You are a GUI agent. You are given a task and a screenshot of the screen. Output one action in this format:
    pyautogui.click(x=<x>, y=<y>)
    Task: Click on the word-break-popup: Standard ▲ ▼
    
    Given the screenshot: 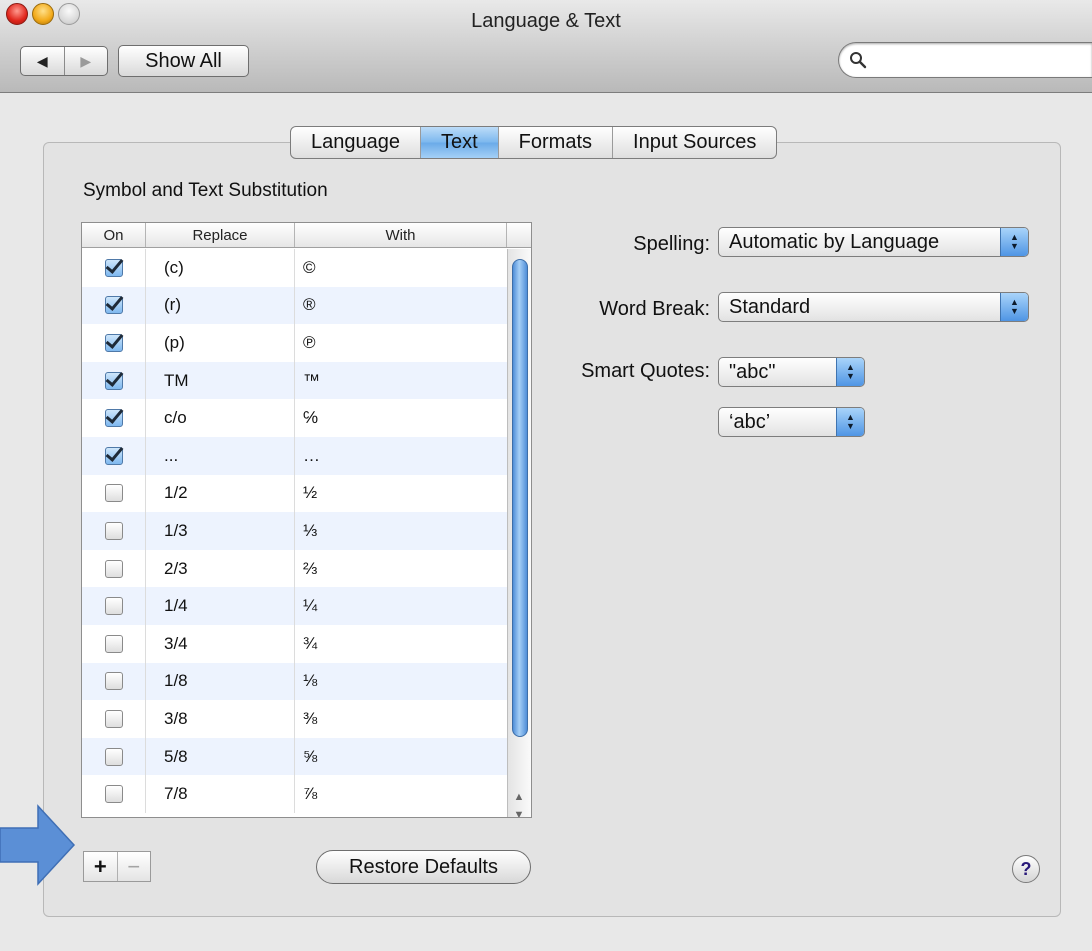 What is the action you would take?
    pyautogui.click(x=873, y=307)
    